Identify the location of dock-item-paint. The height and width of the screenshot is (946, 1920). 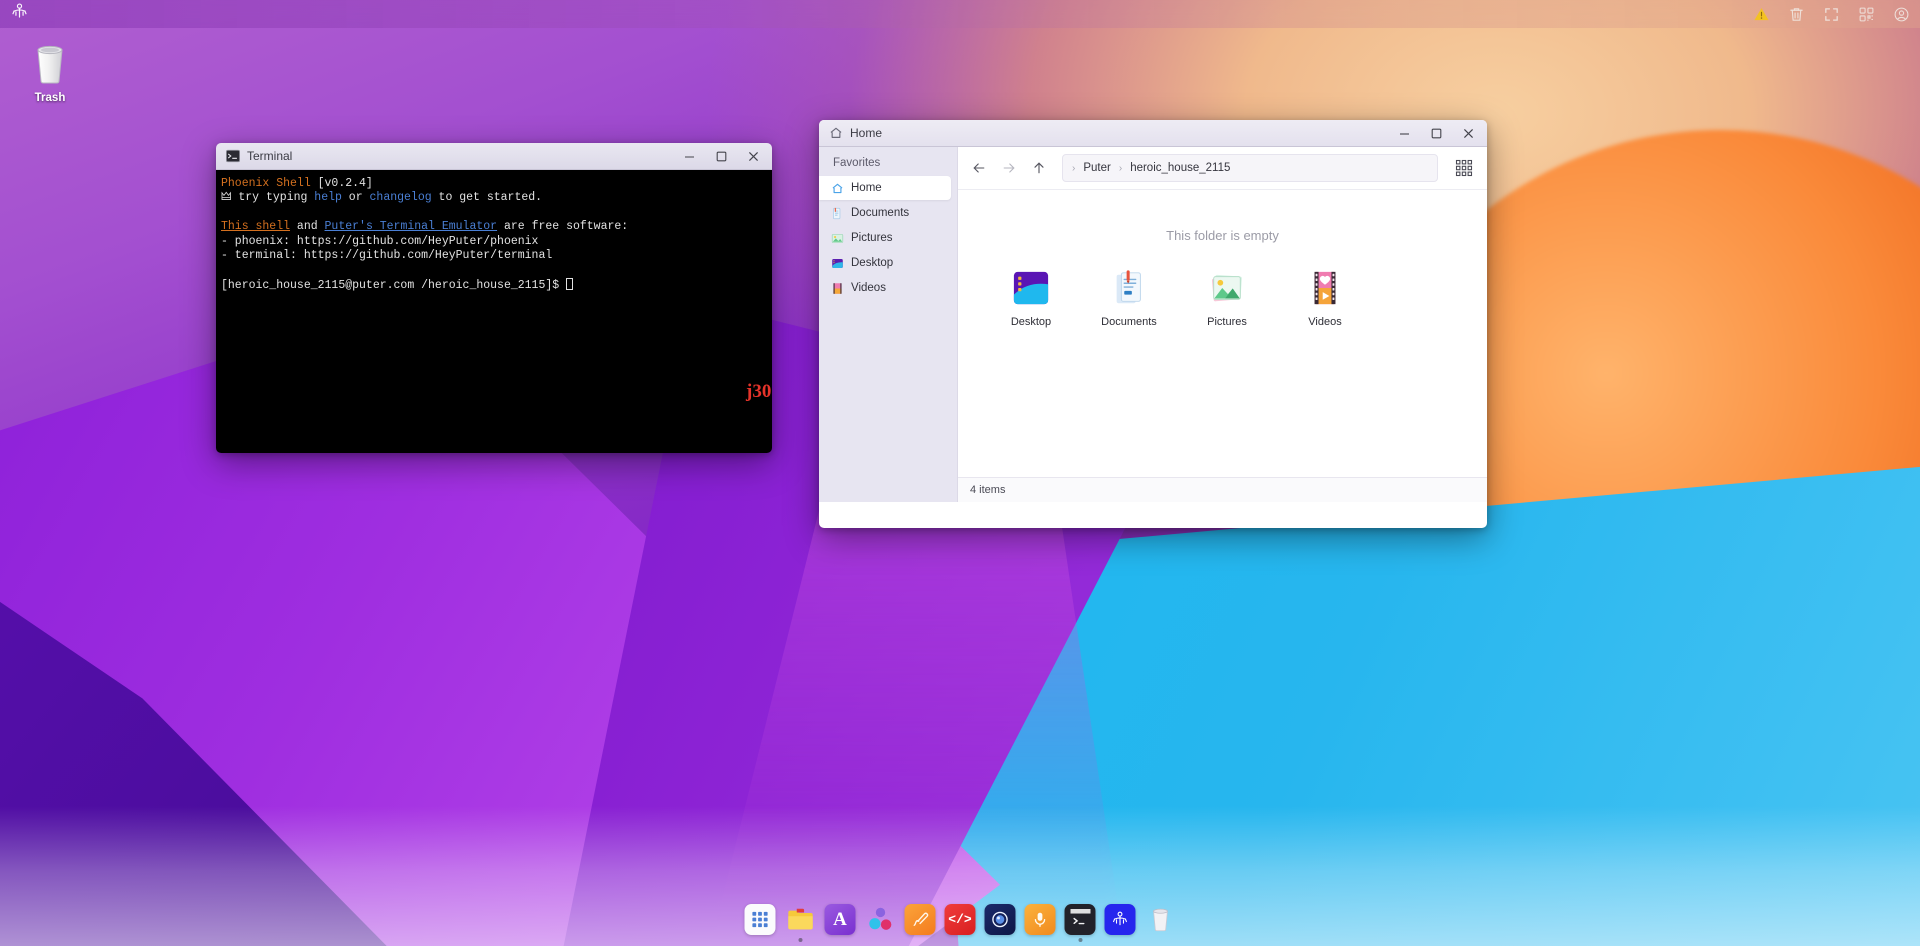
(920, 919).